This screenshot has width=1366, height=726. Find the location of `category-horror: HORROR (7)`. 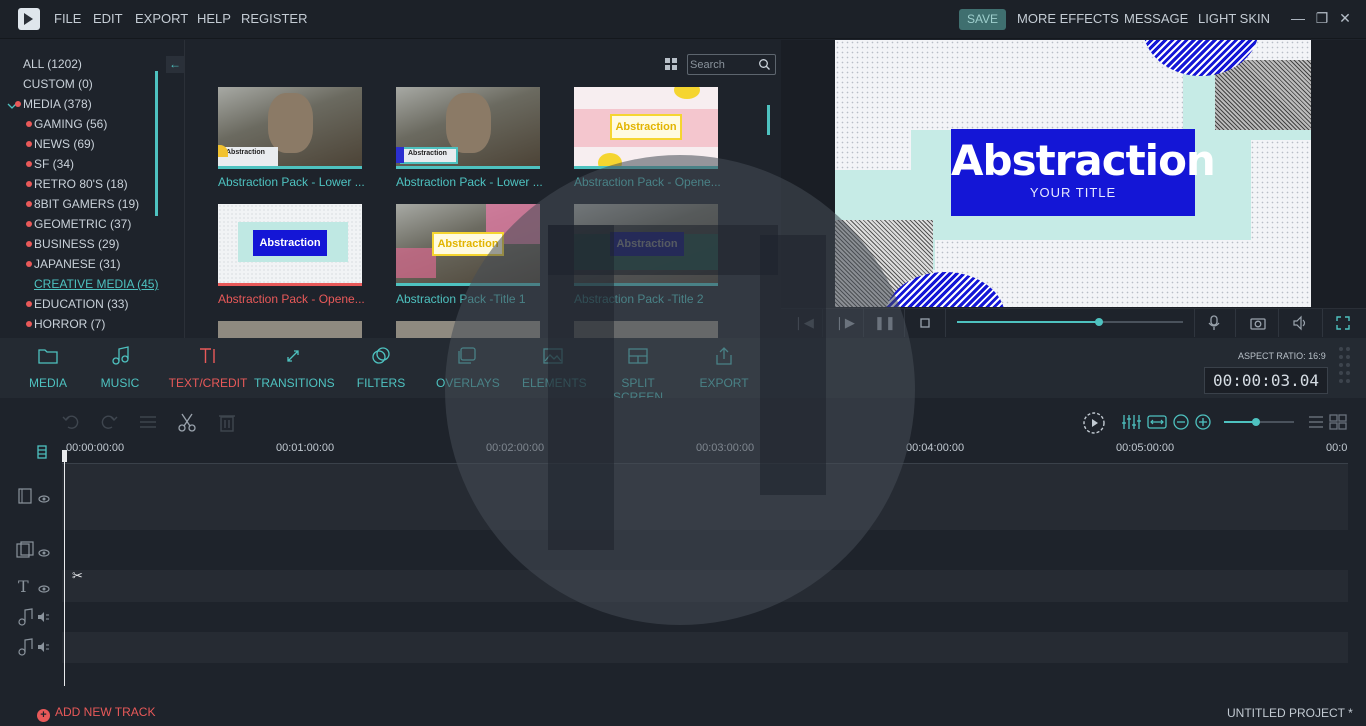

category-horror: HORROR (7) is located at coordinates (66, 324).